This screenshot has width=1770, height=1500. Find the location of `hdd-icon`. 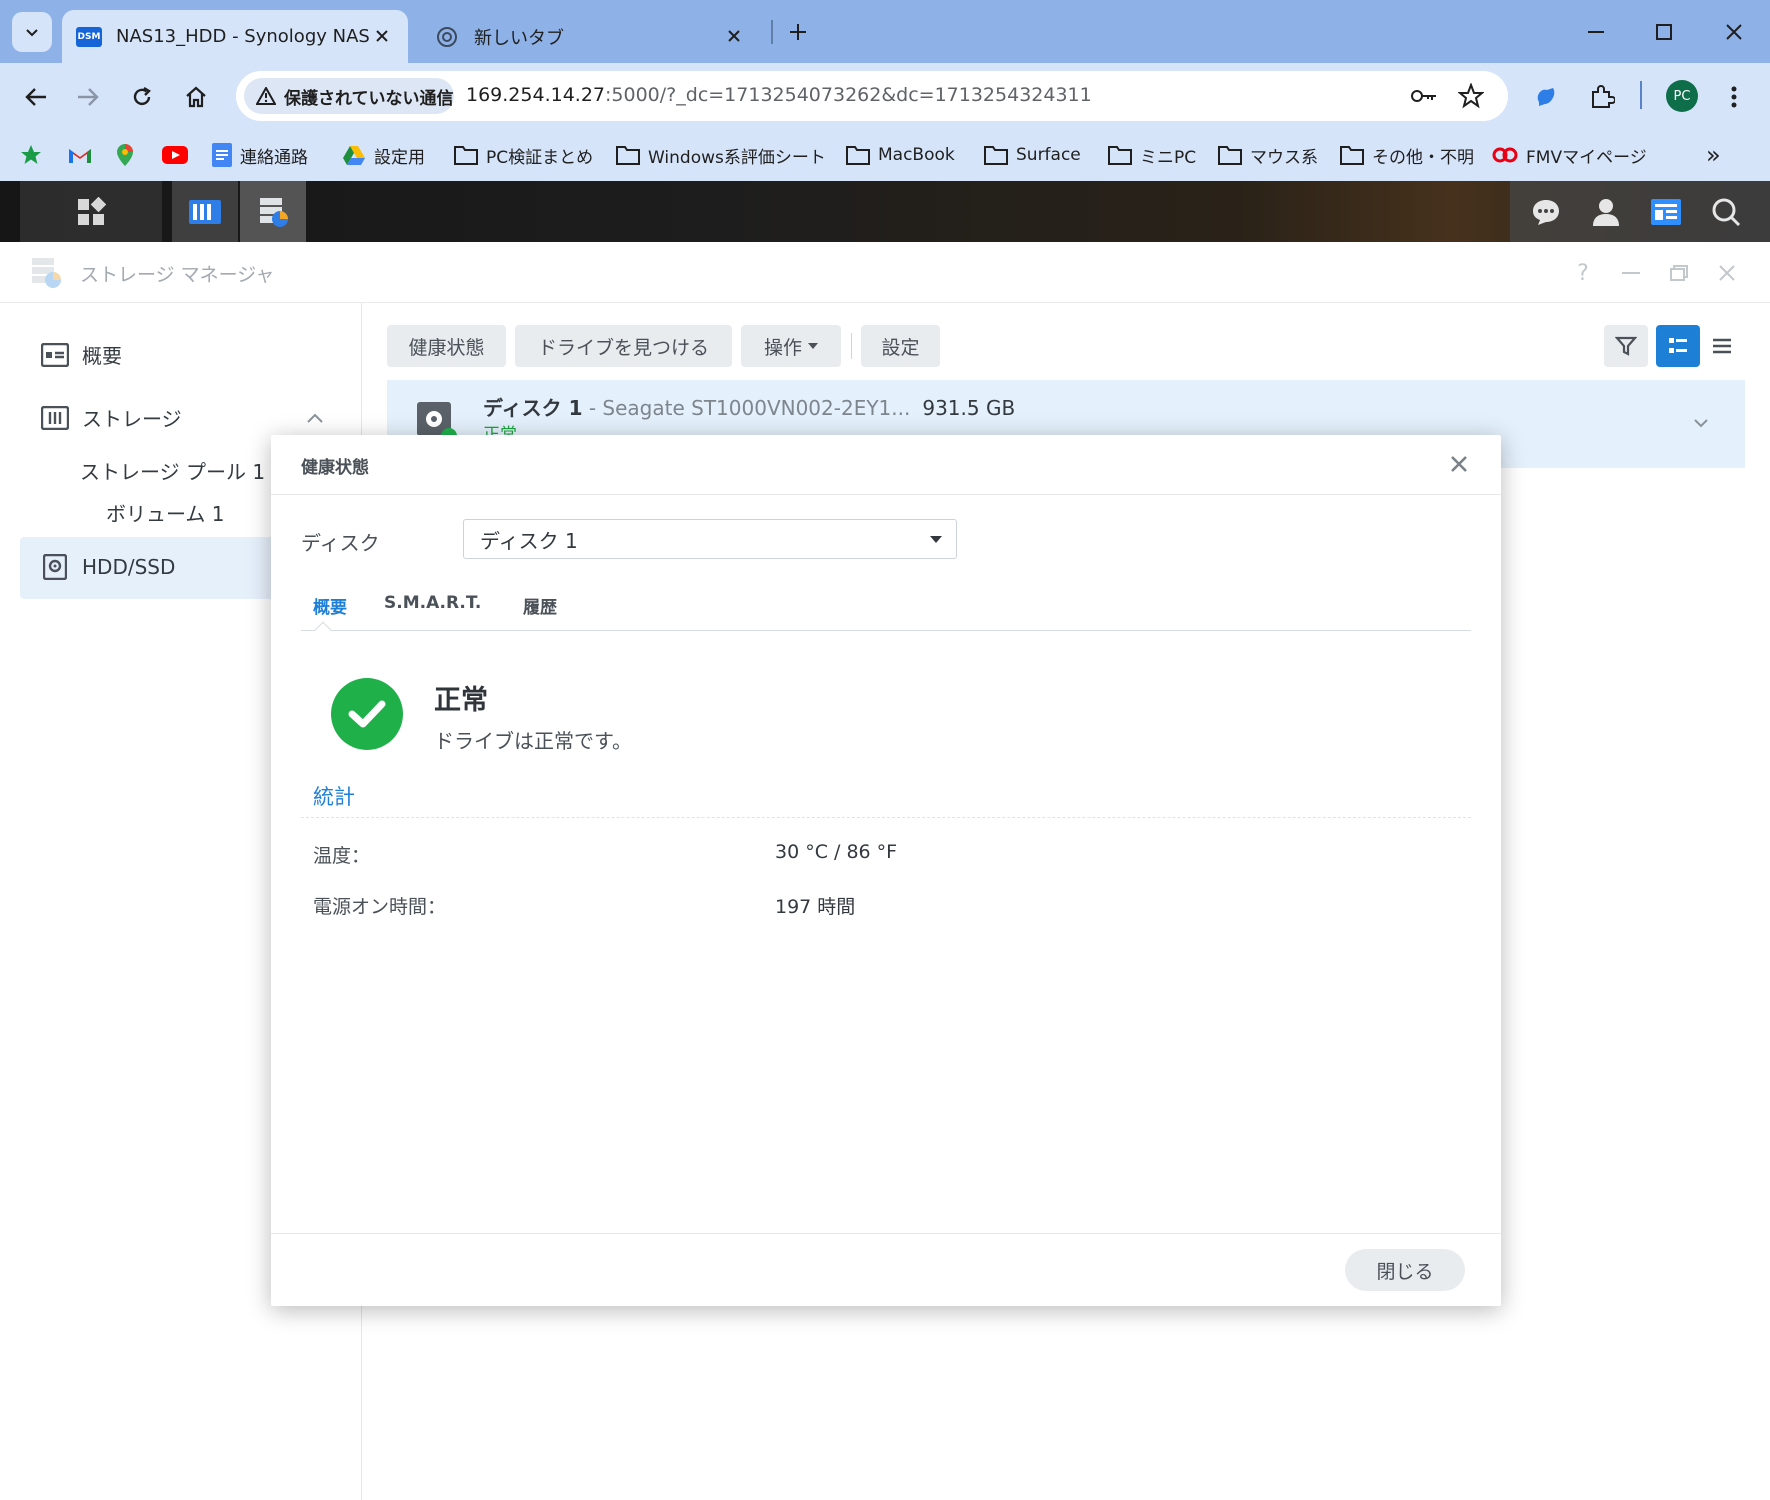

hdd-icon is located at coordinates (55, 567).